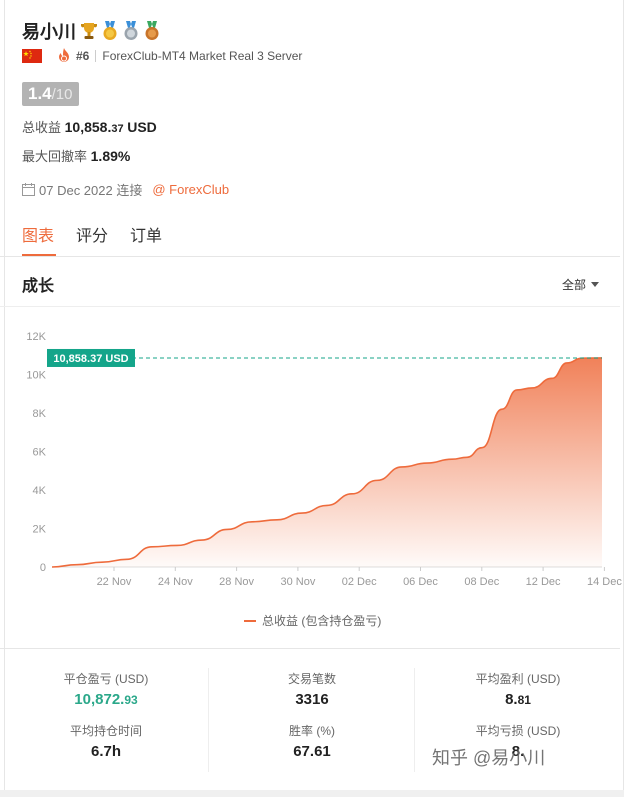  Describe the element at coordinates (40, 491) in the screenshot. I see `y-tick-label: 4K` at that location.